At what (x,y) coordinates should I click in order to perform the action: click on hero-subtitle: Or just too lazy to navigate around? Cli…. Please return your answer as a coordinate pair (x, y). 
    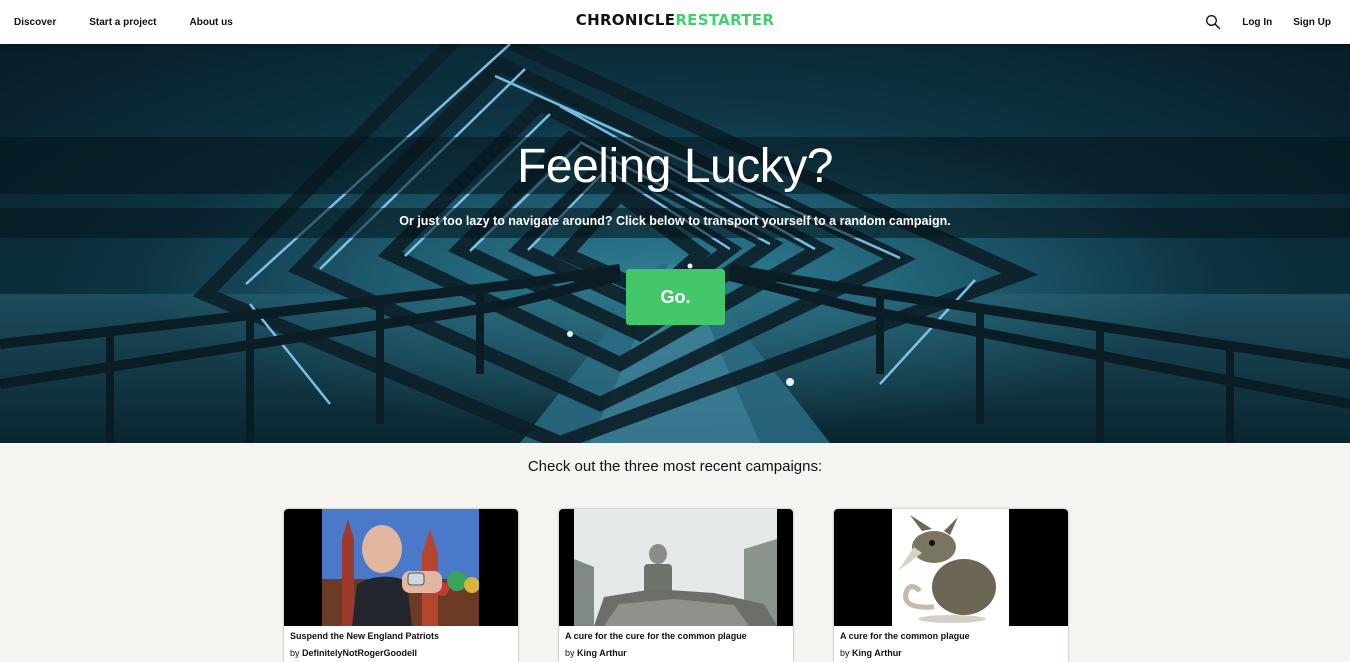
    Looking at the image, I should click on (675, 221).